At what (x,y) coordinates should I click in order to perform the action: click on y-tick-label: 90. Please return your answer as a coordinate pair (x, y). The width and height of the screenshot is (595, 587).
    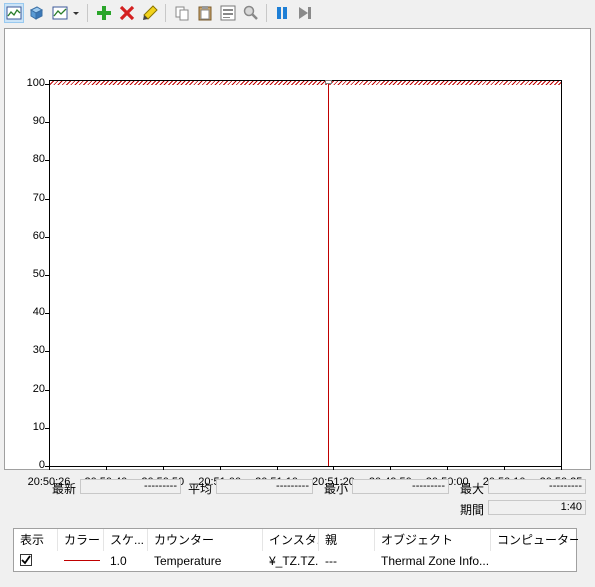
    Looking at the image, I should click on (38, 121).